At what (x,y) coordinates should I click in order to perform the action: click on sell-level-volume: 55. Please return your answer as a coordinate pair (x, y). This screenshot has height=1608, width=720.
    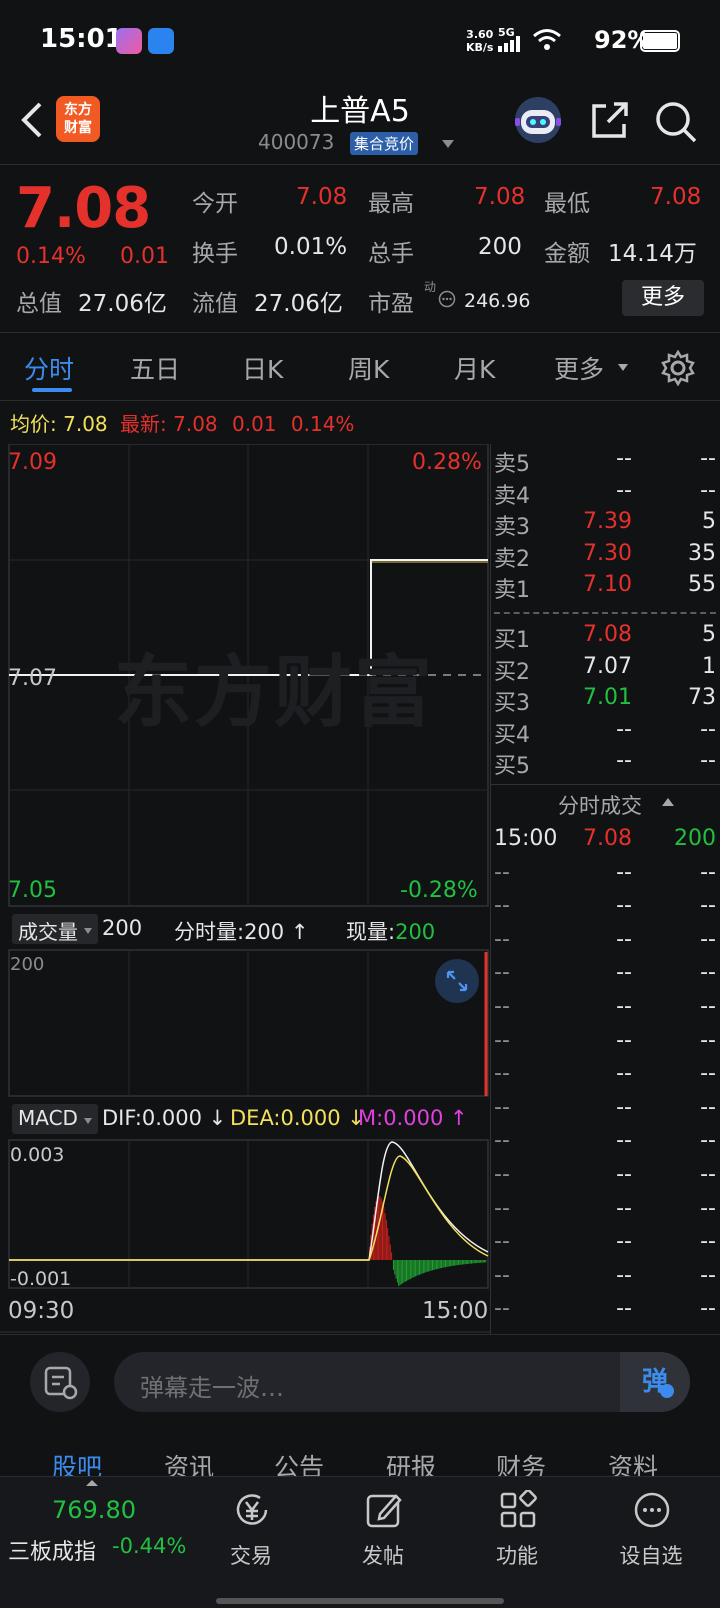
    Looking at the image, I should click on (702, 584).